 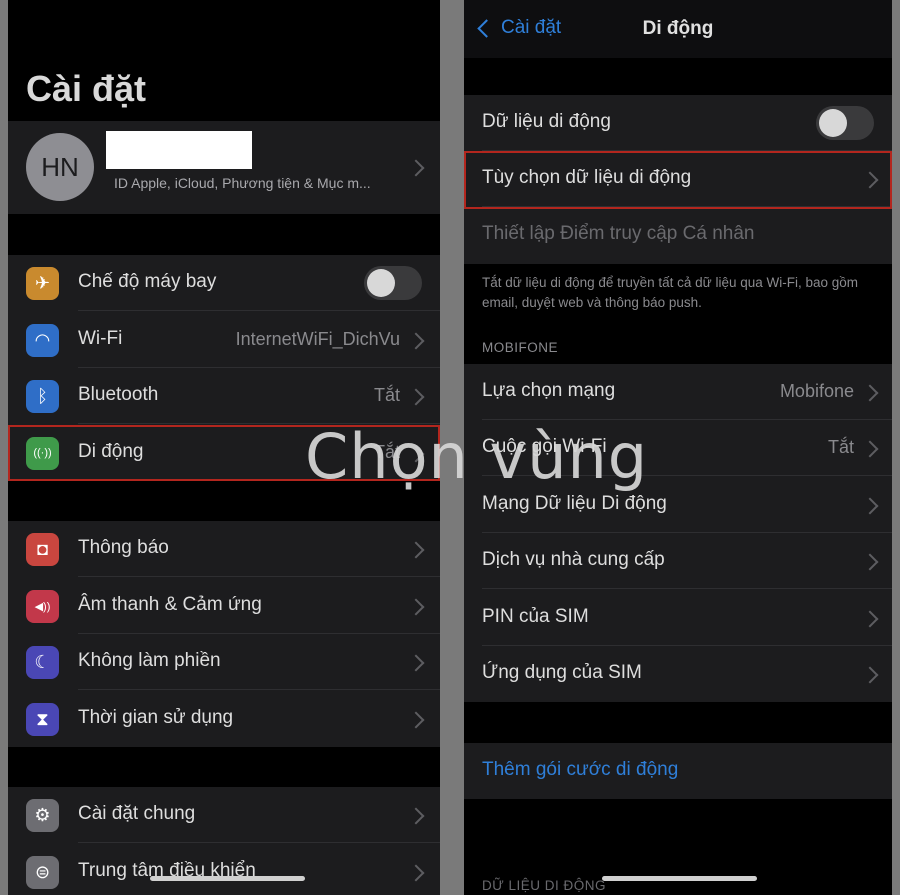 I want to click on nav-bar: Cài đặt Di động, so click(x=678, y=29).